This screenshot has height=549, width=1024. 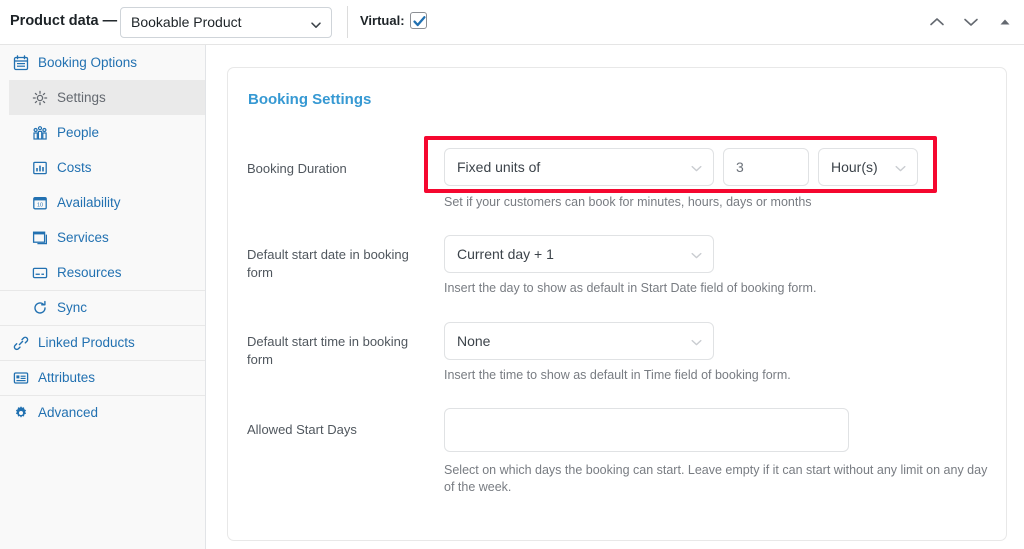 What do you see at coordinates (328, 350) in the screenshot?
I see `default-start-time-label: Default start time in booking form` at bounding box center [328, 350].